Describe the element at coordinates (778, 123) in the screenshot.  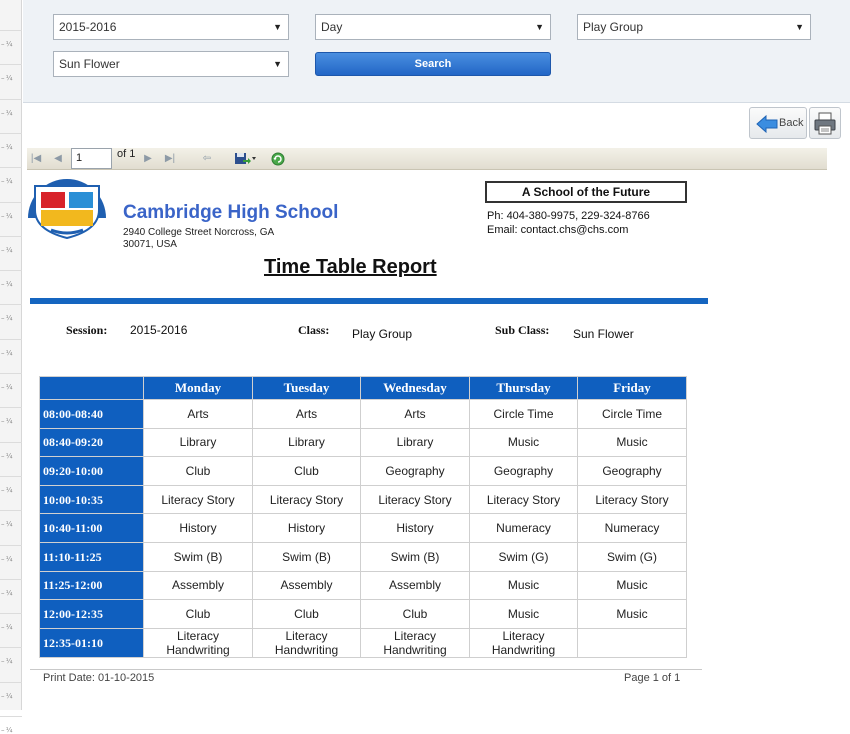
I see `back-button: Back` at that location.